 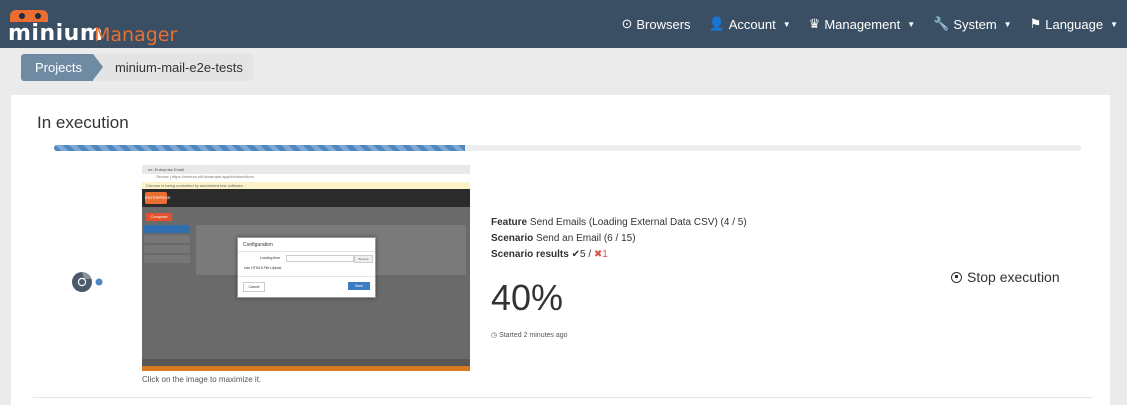 I want to click on screenshot-dialog-html5: Use HTML5 File Upload, so click(x=263, y=268).